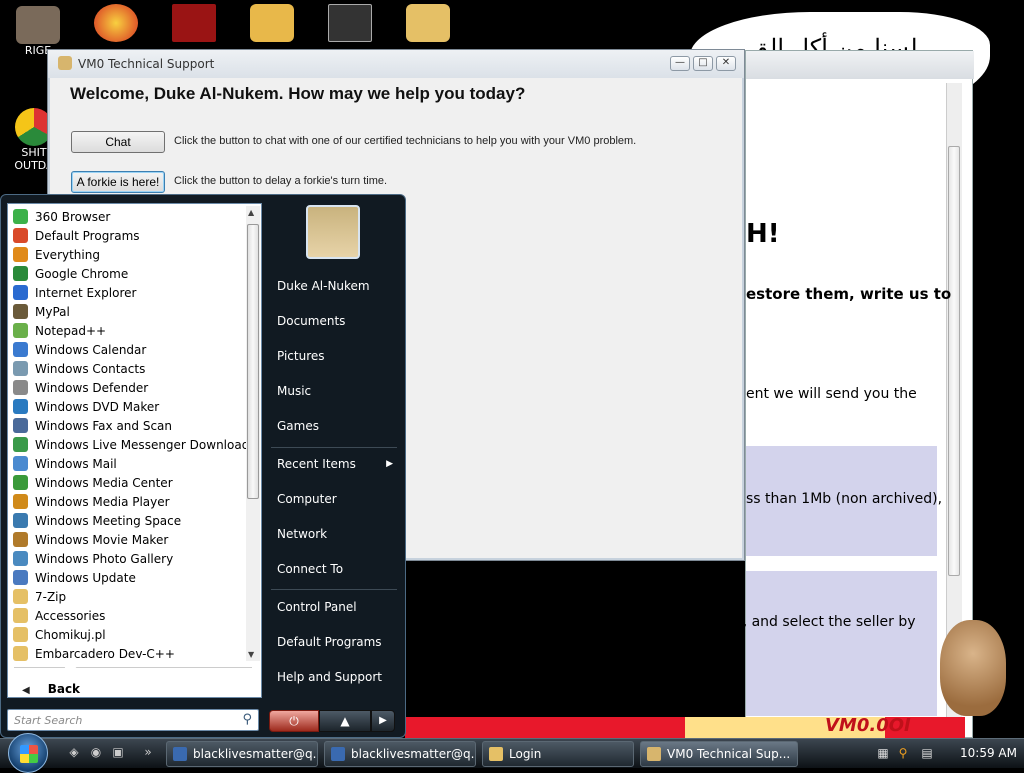  Describe the element at coordinates (383, 721) in the screenshot. I see `shutdown-options-button: ▶` at that location.